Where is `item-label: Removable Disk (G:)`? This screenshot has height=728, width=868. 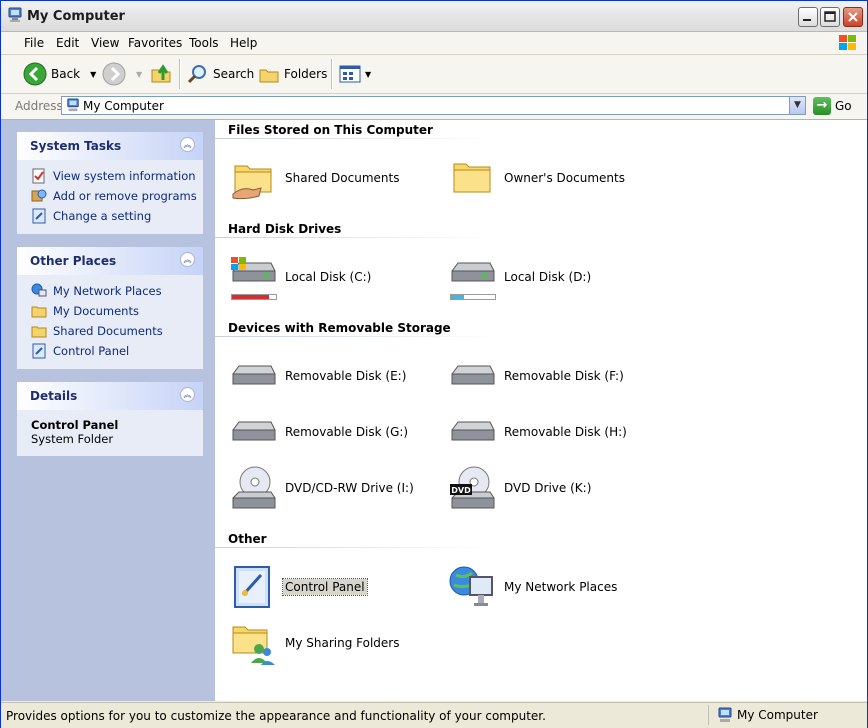 item-label: Removable Disk (G:) is located at coordinates (347, 432).